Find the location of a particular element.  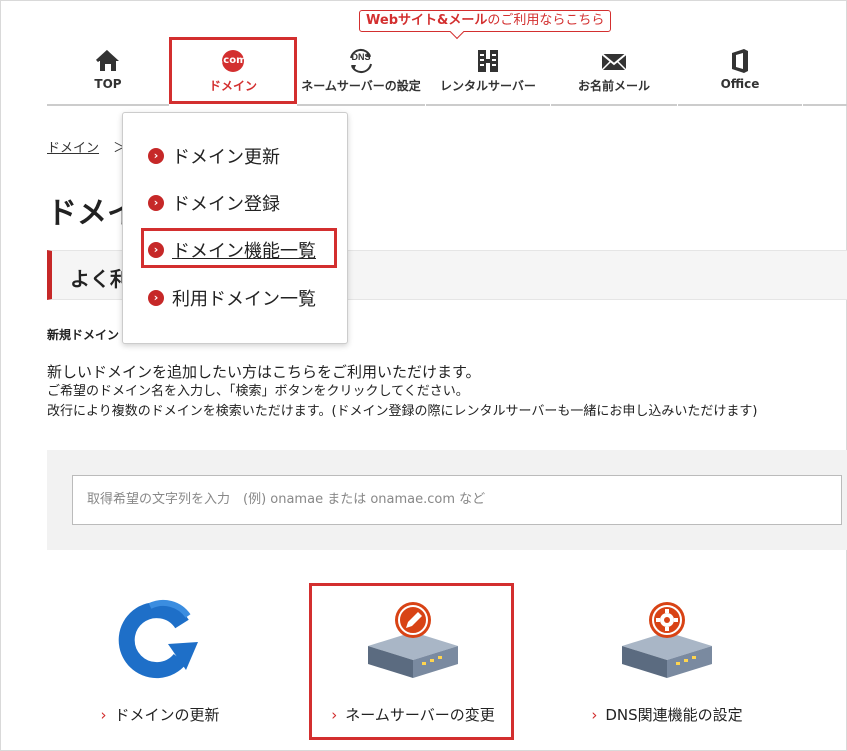

tile-nameserver-change: › ネームサーバーの変更 is located at coordinates (413, 659).